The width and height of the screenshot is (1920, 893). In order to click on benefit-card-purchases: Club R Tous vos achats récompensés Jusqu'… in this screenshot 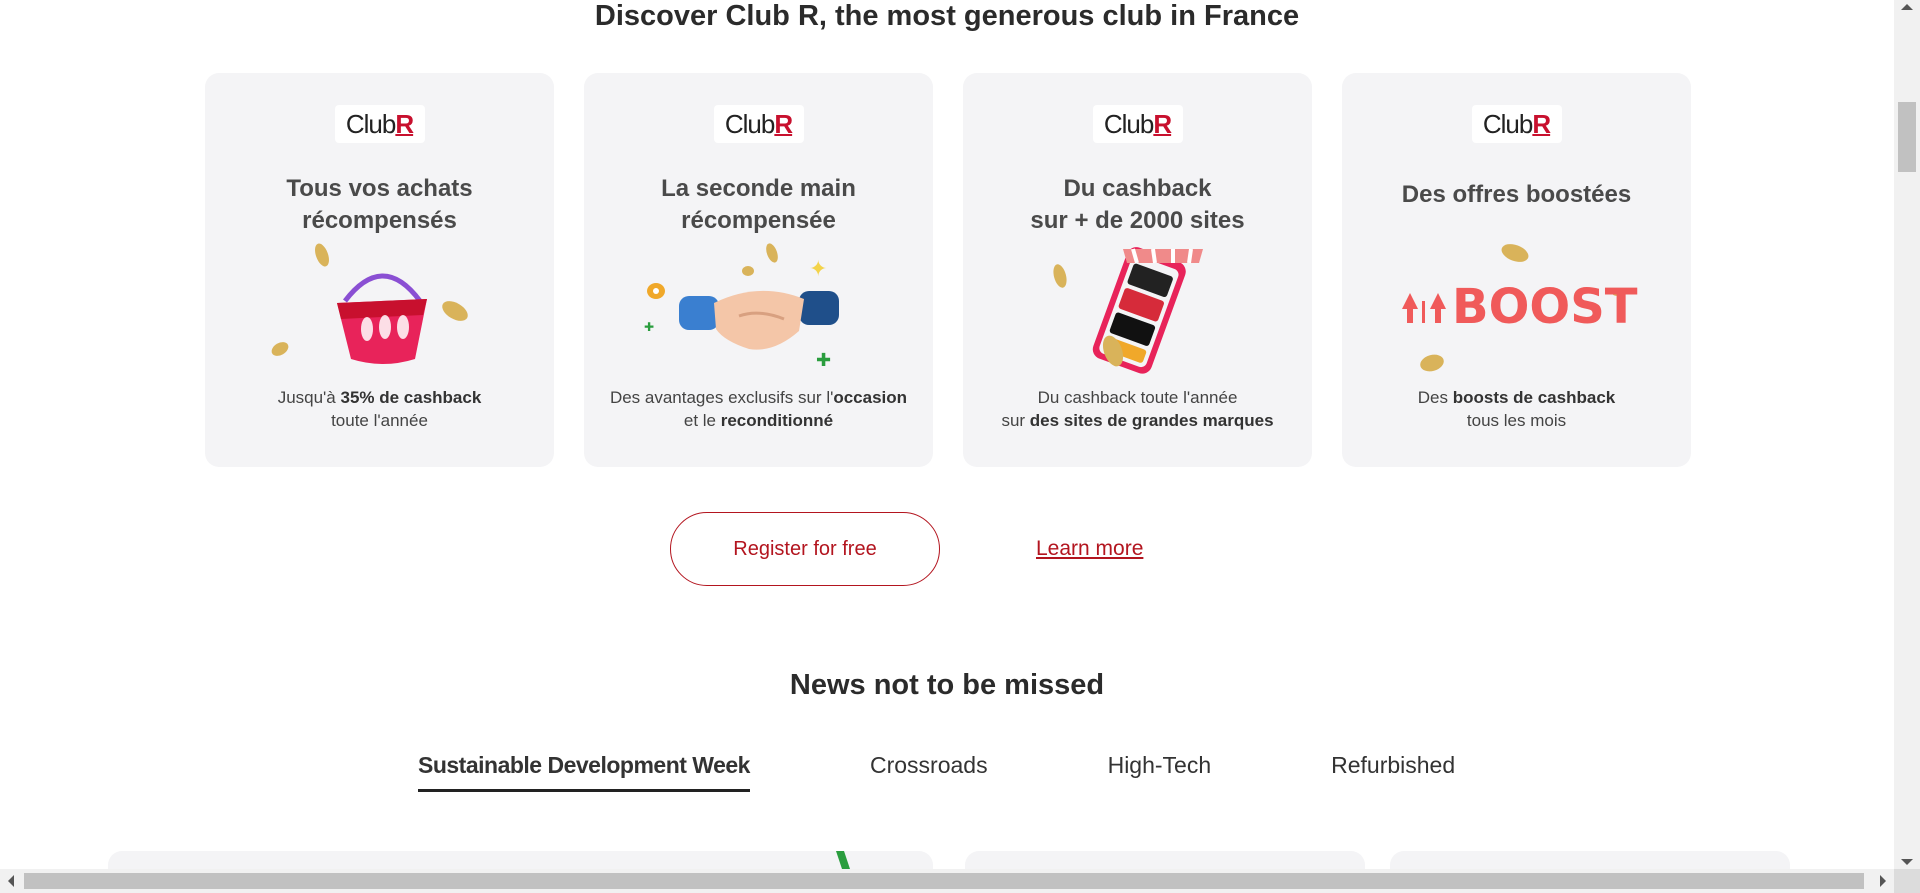, I will do `click(379, 270)`.